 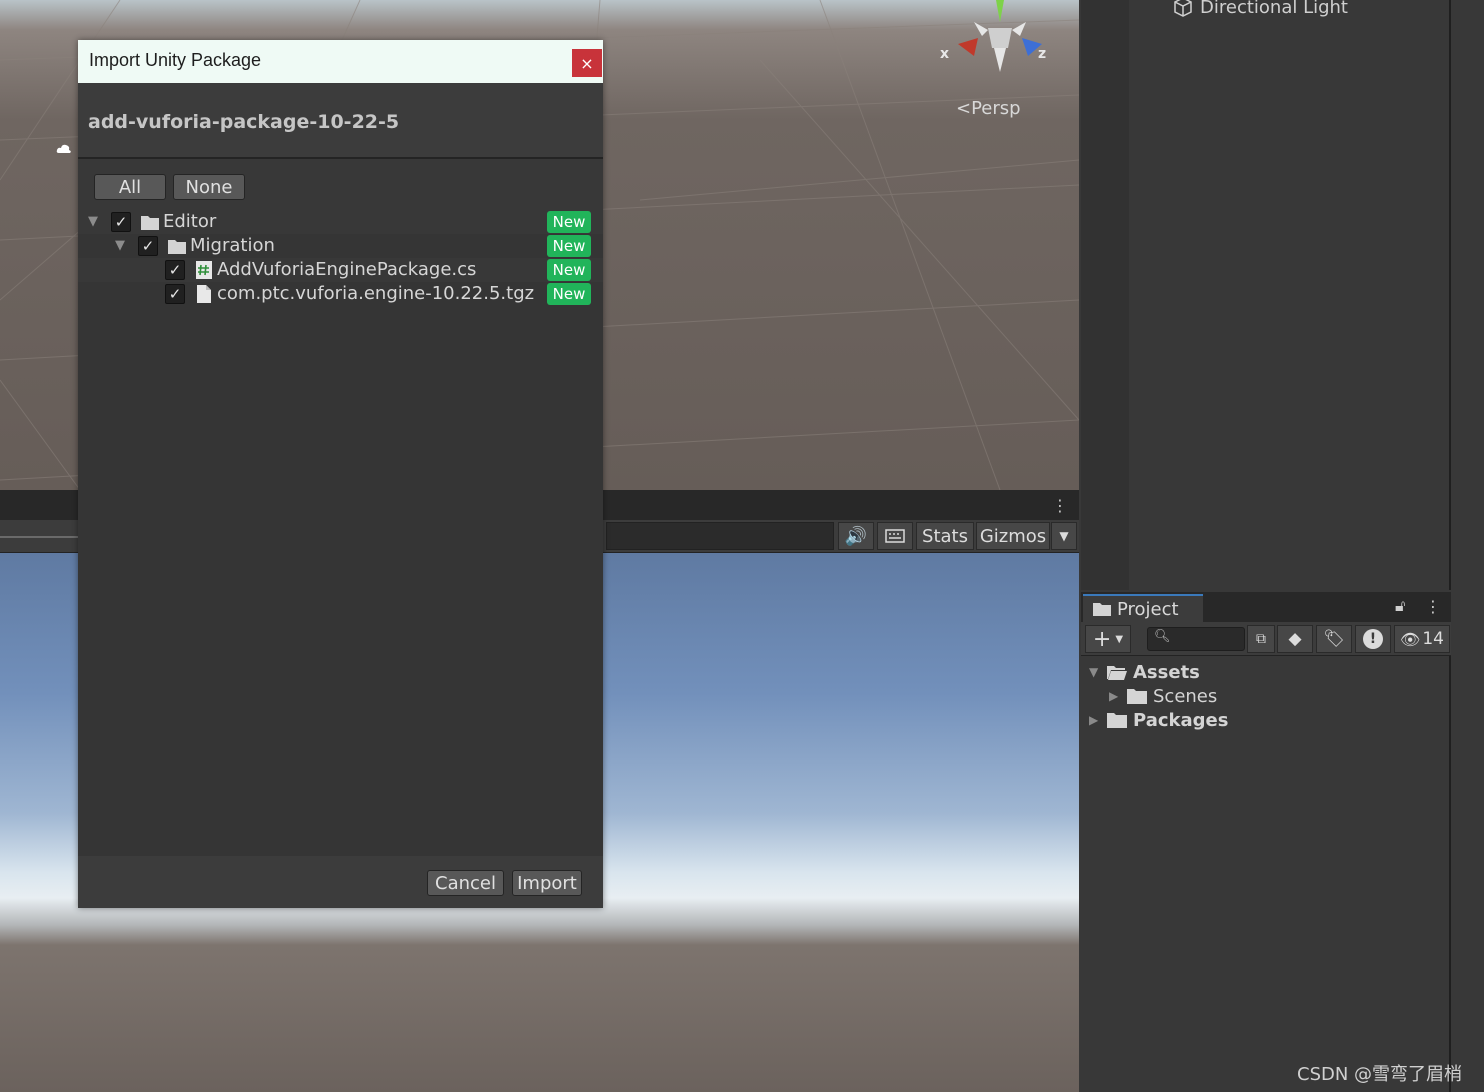 What do you see at coordinates (340, 222) in the screenshot?
I see `tree-row: ▼ ✓ Editor New` at bounding box center [340, 222].